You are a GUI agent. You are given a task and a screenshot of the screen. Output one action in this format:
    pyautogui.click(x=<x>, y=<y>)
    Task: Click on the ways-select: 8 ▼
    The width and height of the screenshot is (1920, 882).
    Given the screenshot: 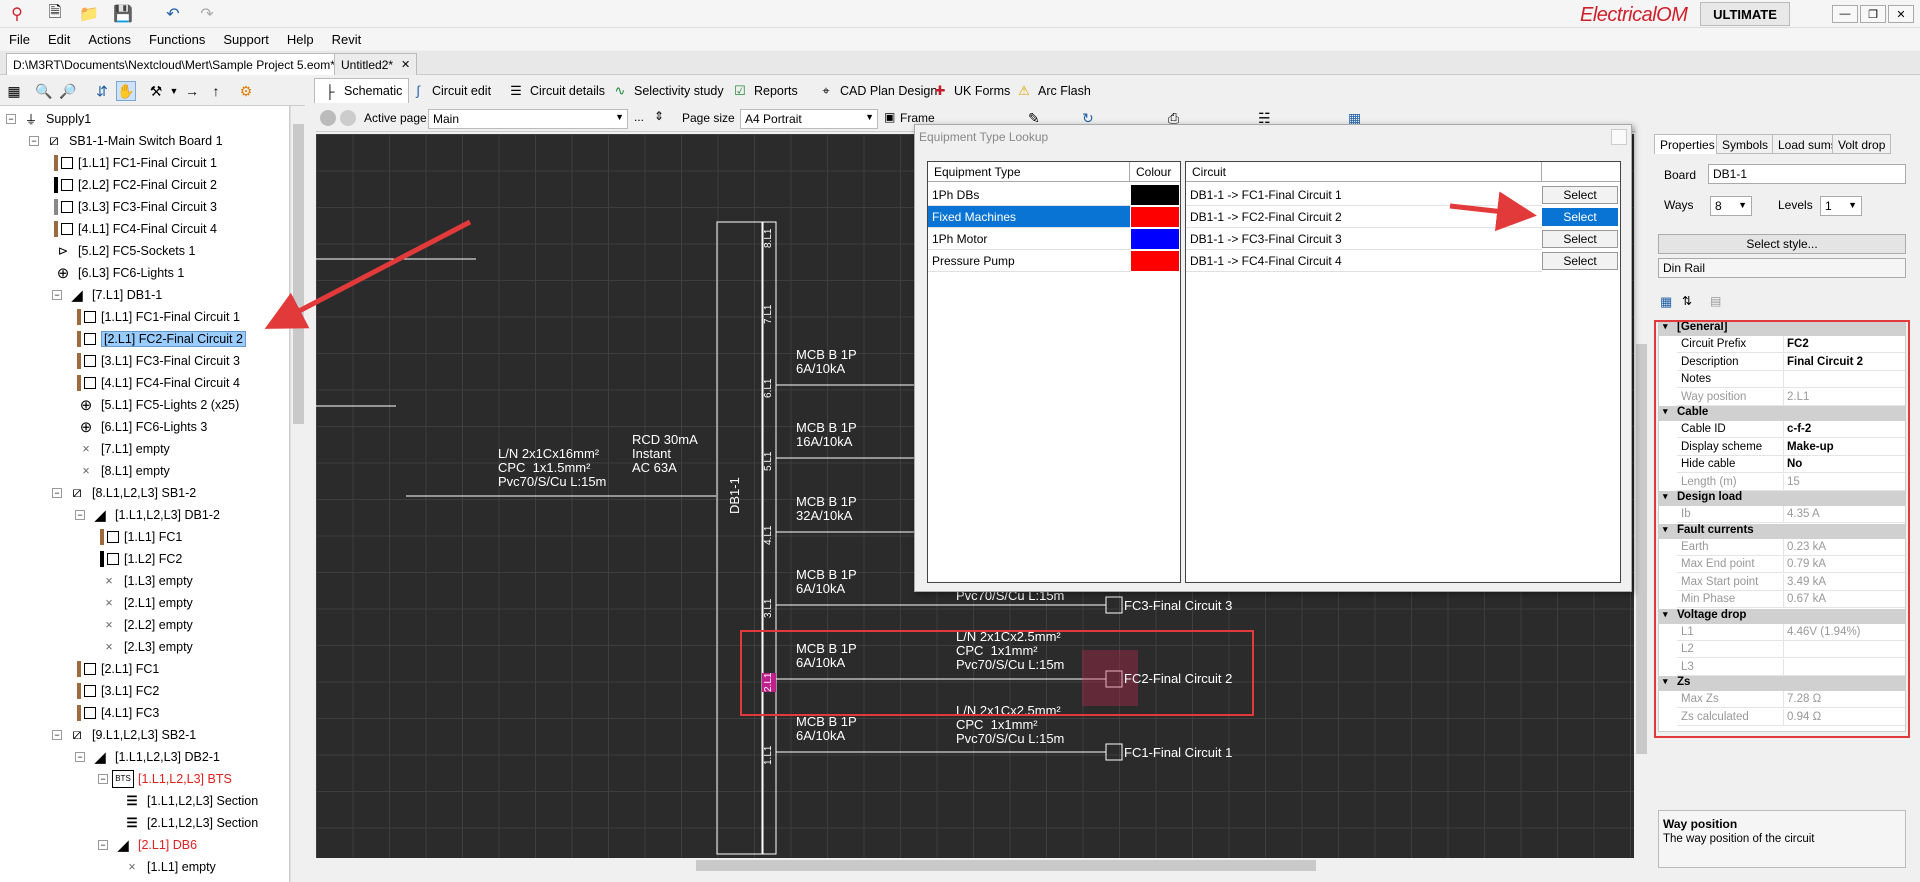 What is the action you would take?
    pyautogui.click(x=1731, y=206)
    